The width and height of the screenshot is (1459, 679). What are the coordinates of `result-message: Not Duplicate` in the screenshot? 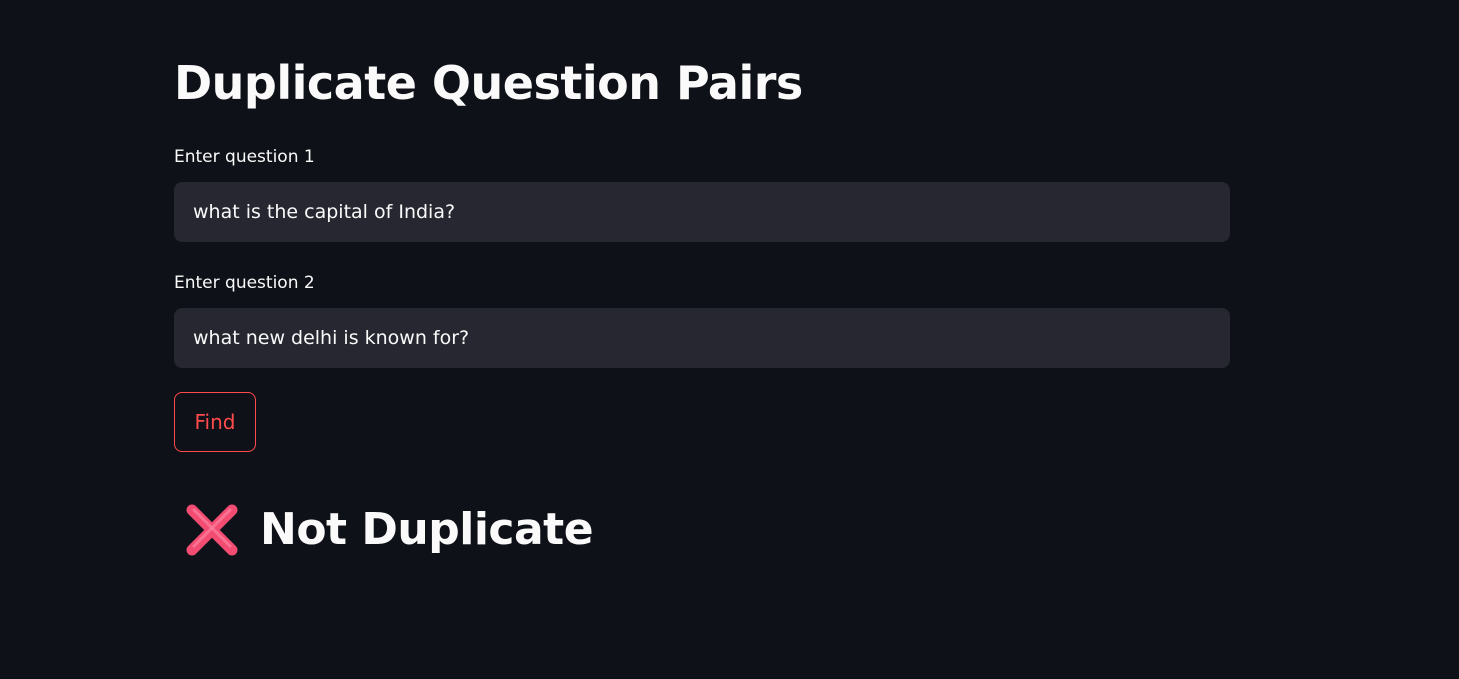 It's located at (388, 530).